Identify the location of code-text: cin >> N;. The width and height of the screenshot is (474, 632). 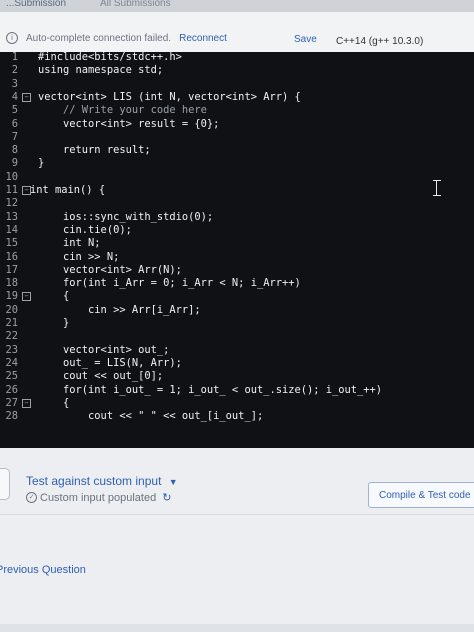
(79, 256).